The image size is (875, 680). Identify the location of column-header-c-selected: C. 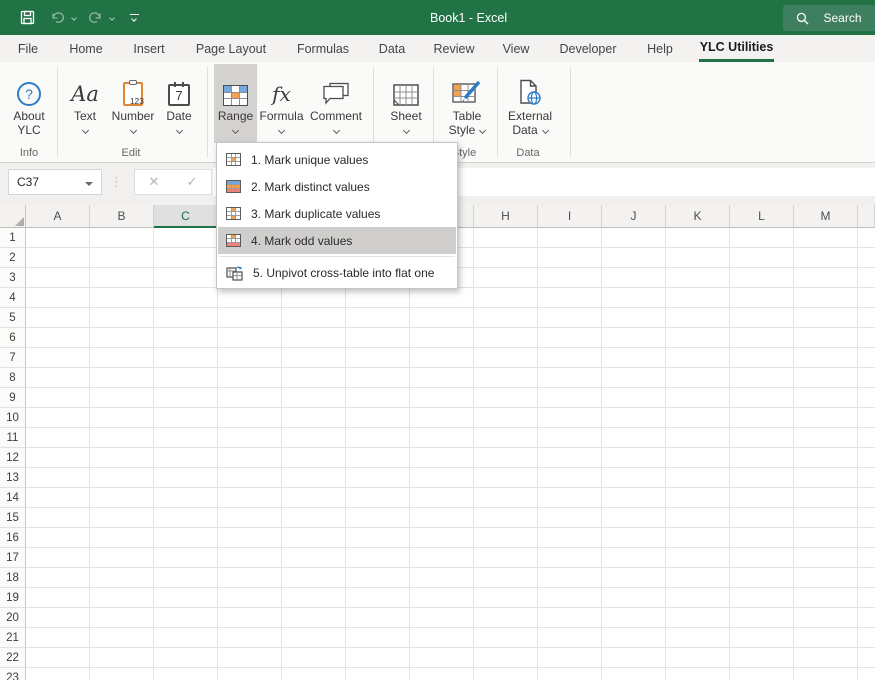
(186, 216).